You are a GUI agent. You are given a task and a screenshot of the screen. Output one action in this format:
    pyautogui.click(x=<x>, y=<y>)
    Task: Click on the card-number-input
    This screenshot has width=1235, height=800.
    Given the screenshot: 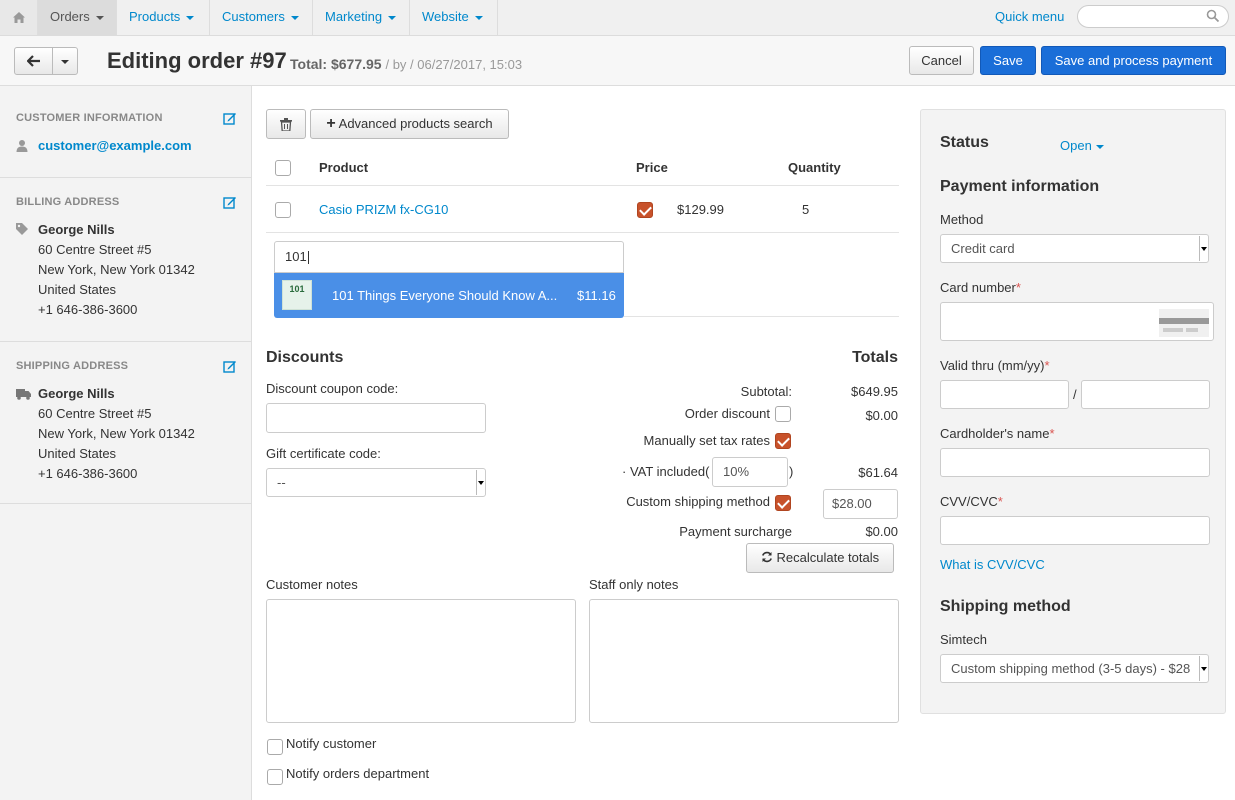 What is the action you would take?
    pyautogui.click(x=1077, y=321)
    